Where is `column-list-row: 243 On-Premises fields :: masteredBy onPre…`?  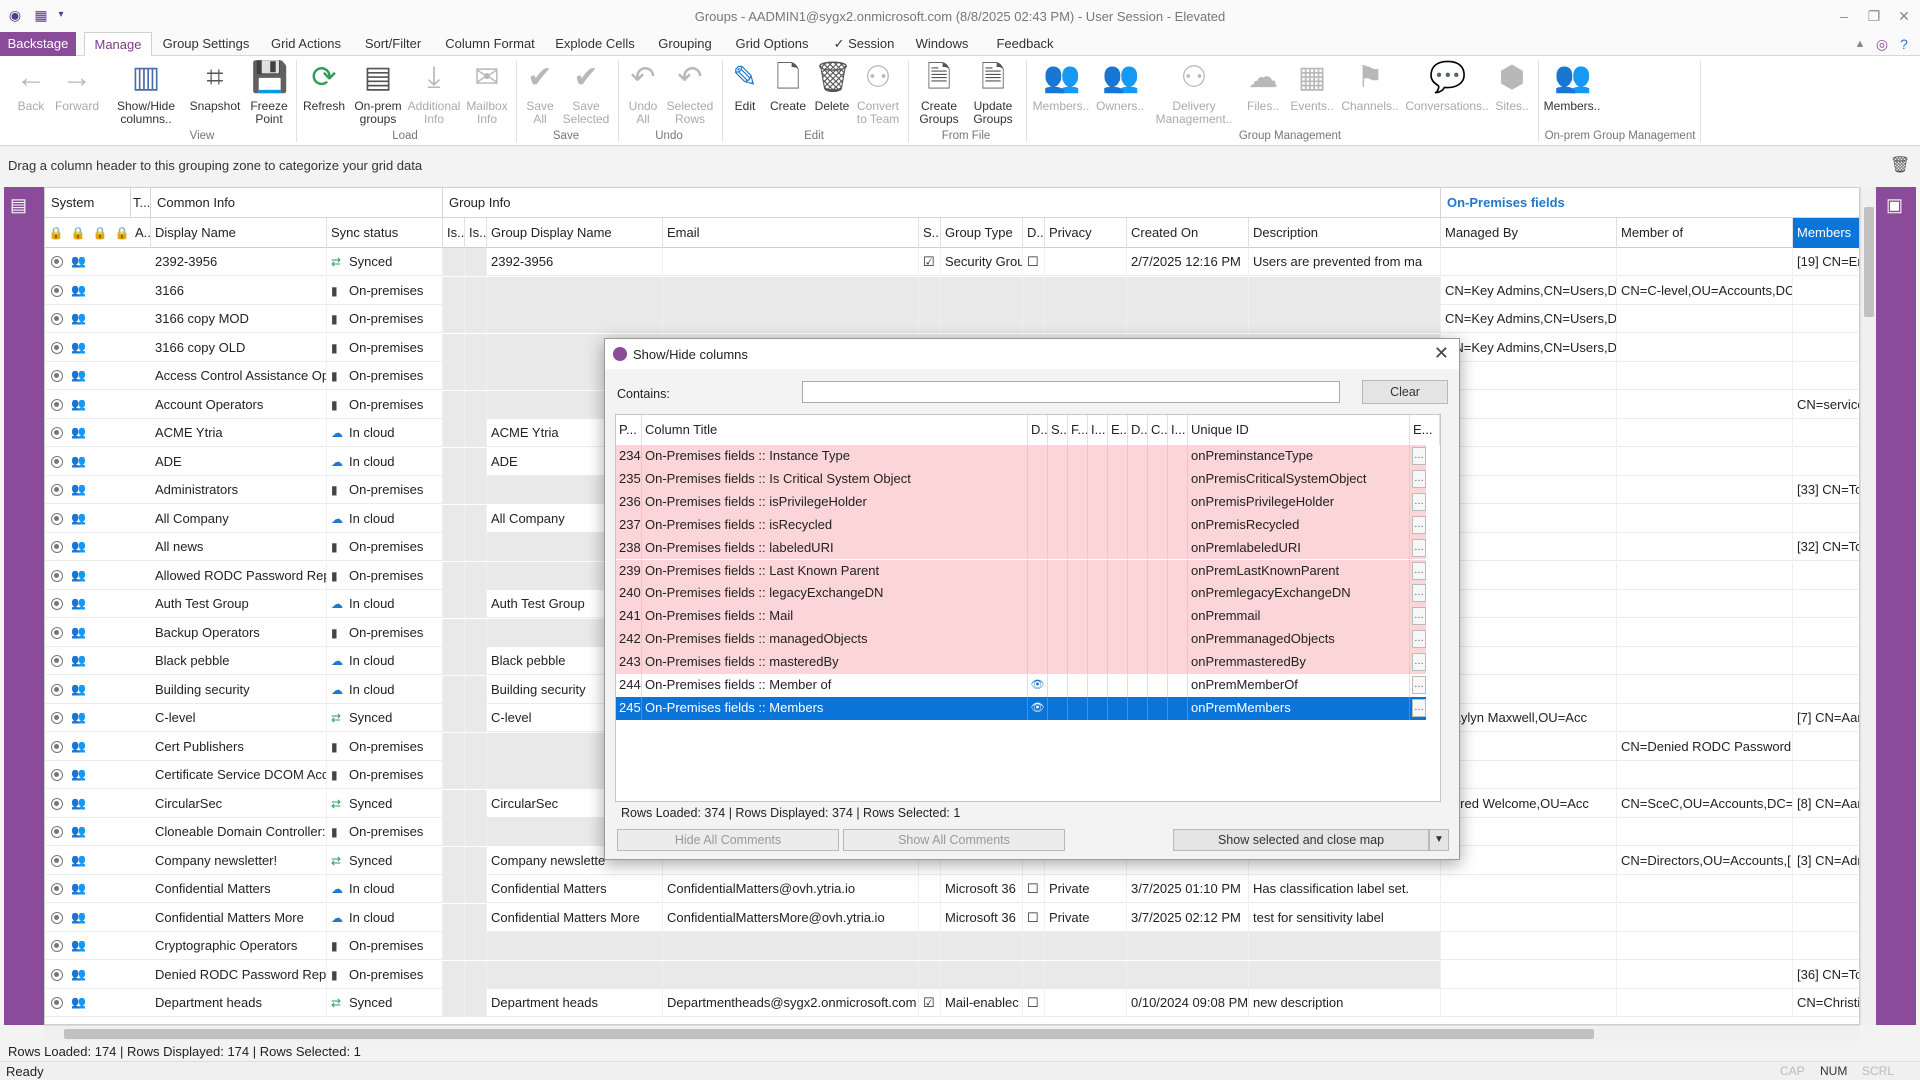 column-list-row: 243 On-Premises fields :: masteredBy onPre… is located at coordinates (1021, 662).